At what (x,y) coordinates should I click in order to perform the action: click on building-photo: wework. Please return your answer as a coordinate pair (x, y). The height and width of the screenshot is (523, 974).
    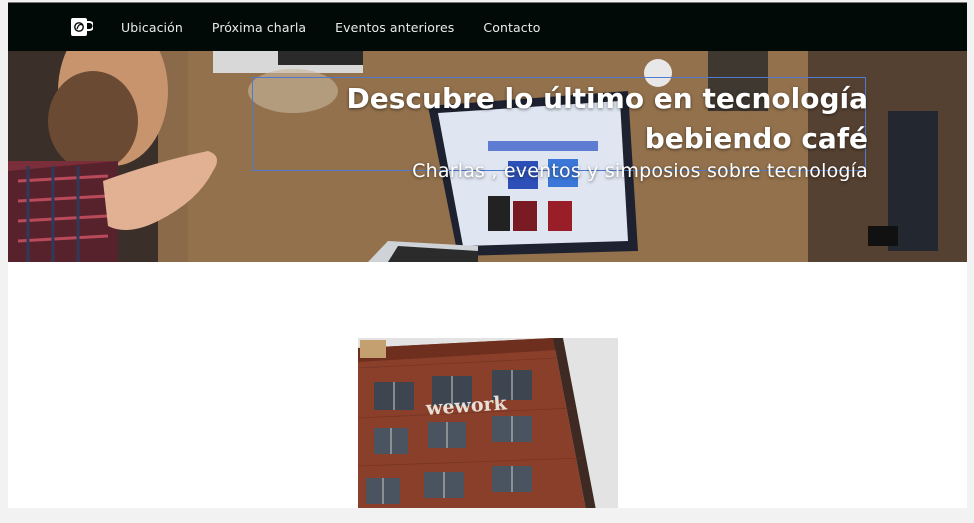
    Looking at the image, I should click on (488, 423).